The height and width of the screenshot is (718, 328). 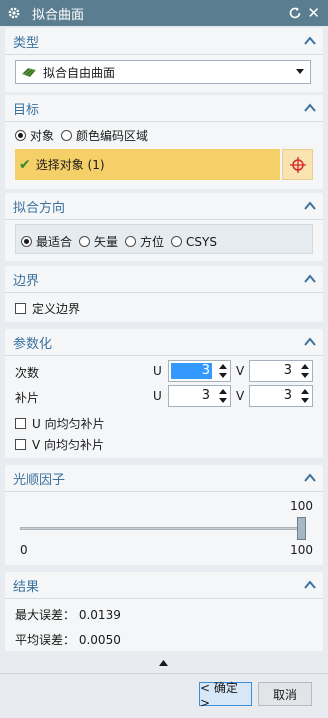 What do you see at coordinates (20, 444) in the screenshot?
I see `v-uniform-checkbox` at bounding box center [20, 444].